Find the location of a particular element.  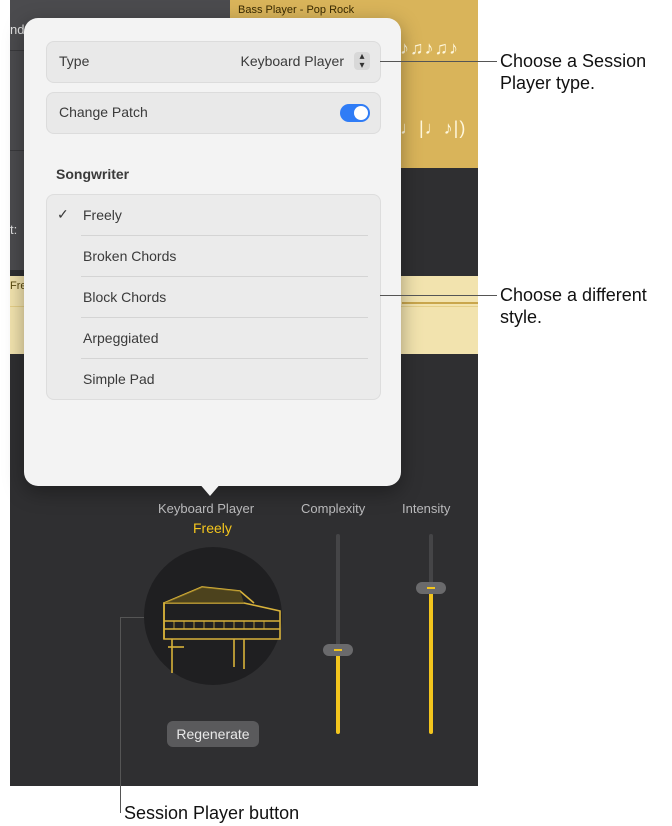

intensity-slider-handle is located at coordinates (431, 588).